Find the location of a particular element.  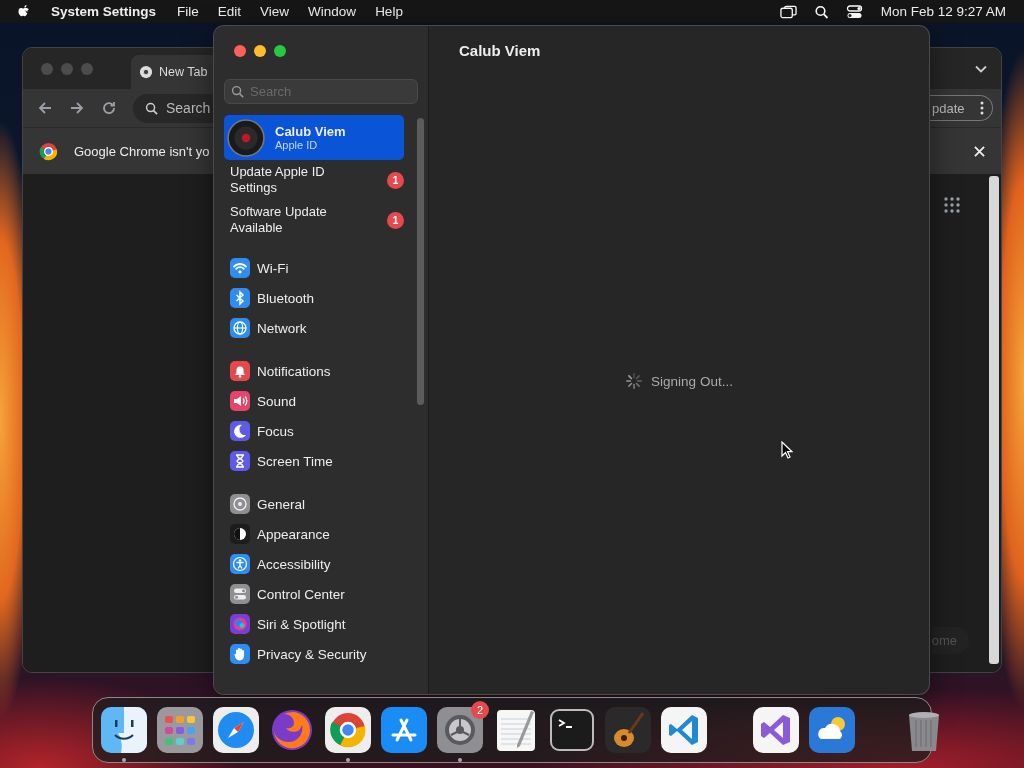

spinner-icon is located at coordinates (634, 381).